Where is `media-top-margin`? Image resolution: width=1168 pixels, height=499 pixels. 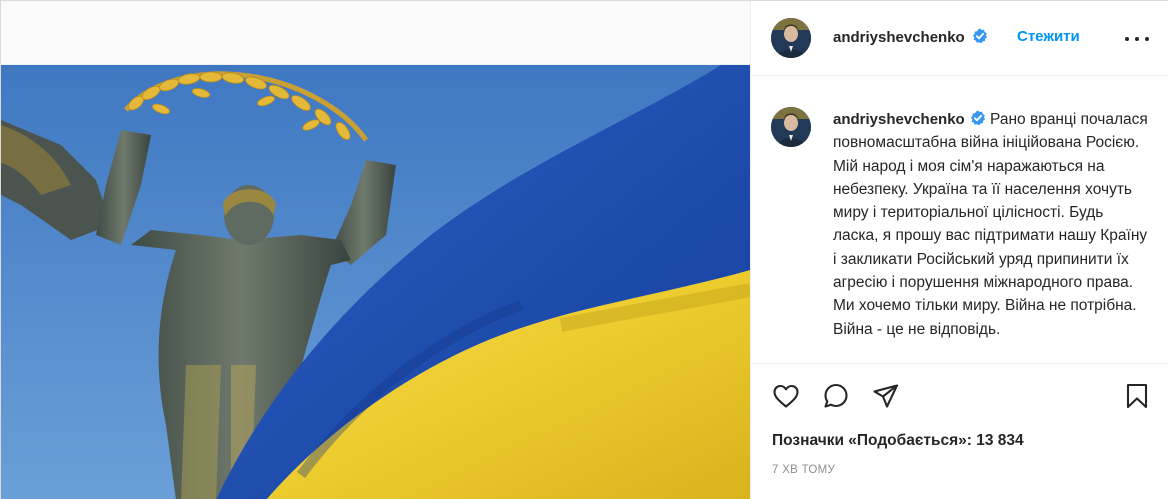 media-top-margin is located at coordinates (375, 33).